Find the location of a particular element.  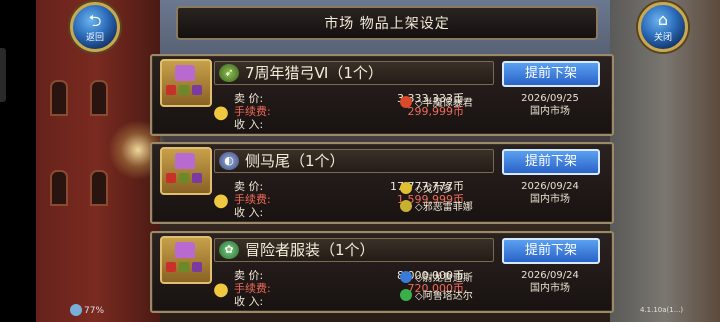

back-button: ⮌ 返回 is located at coordinates (92, 27).